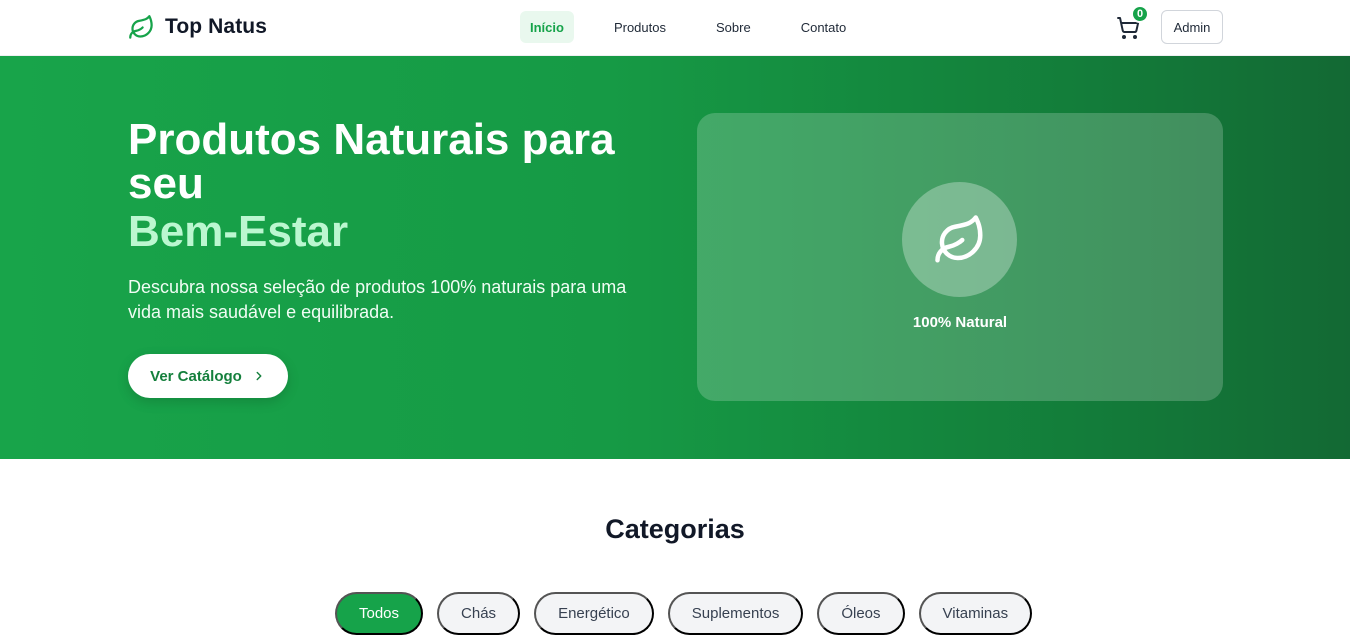  What do you see at coordinates (371, 161) in the screenshot?
I see `hero-title: Produtos Naturais para seu` at bounding box center [371, 161].